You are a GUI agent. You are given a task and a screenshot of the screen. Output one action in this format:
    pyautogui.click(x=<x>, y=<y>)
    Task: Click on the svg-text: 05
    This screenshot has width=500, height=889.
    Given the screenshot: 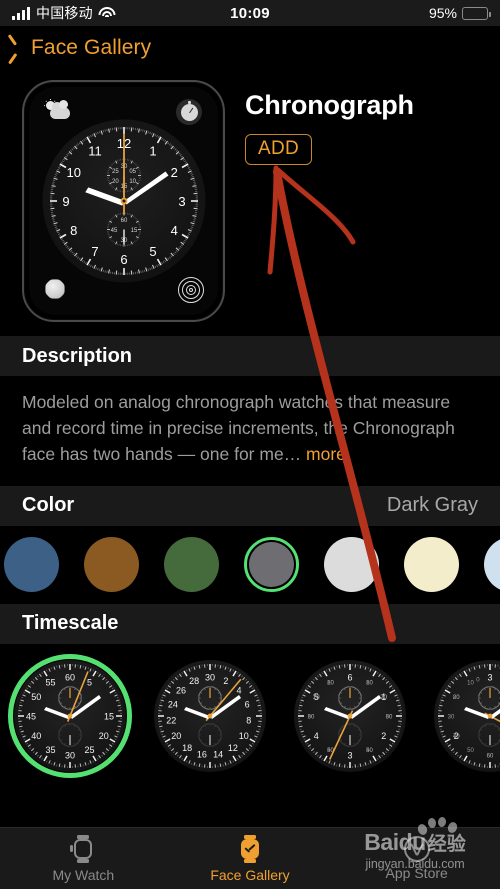 What is the action you would take?
    pyautogui.click(x=132, y=172)
    